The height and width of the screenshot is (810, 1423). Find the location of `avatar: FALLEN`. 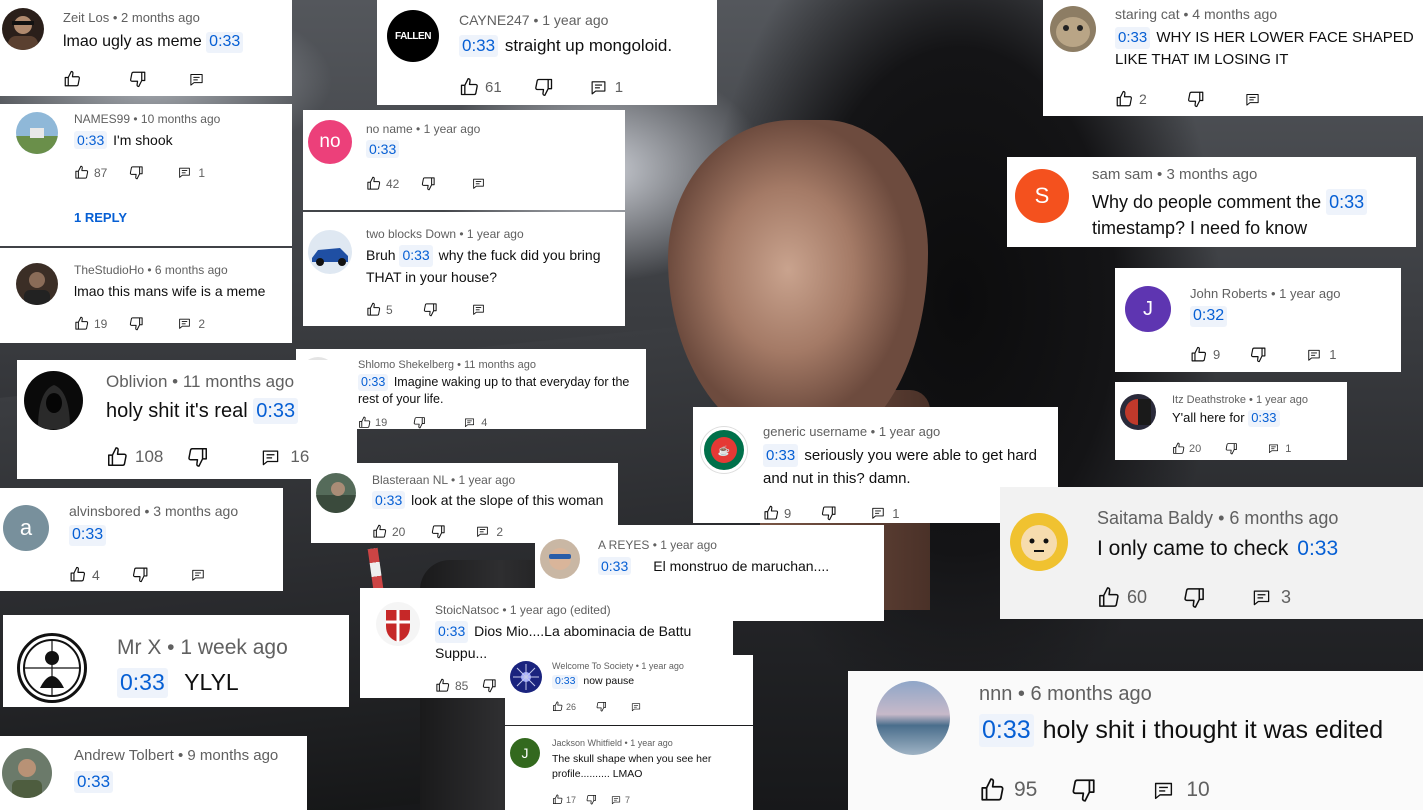

avatar: FALLEN is located at coordinates (413, 36).